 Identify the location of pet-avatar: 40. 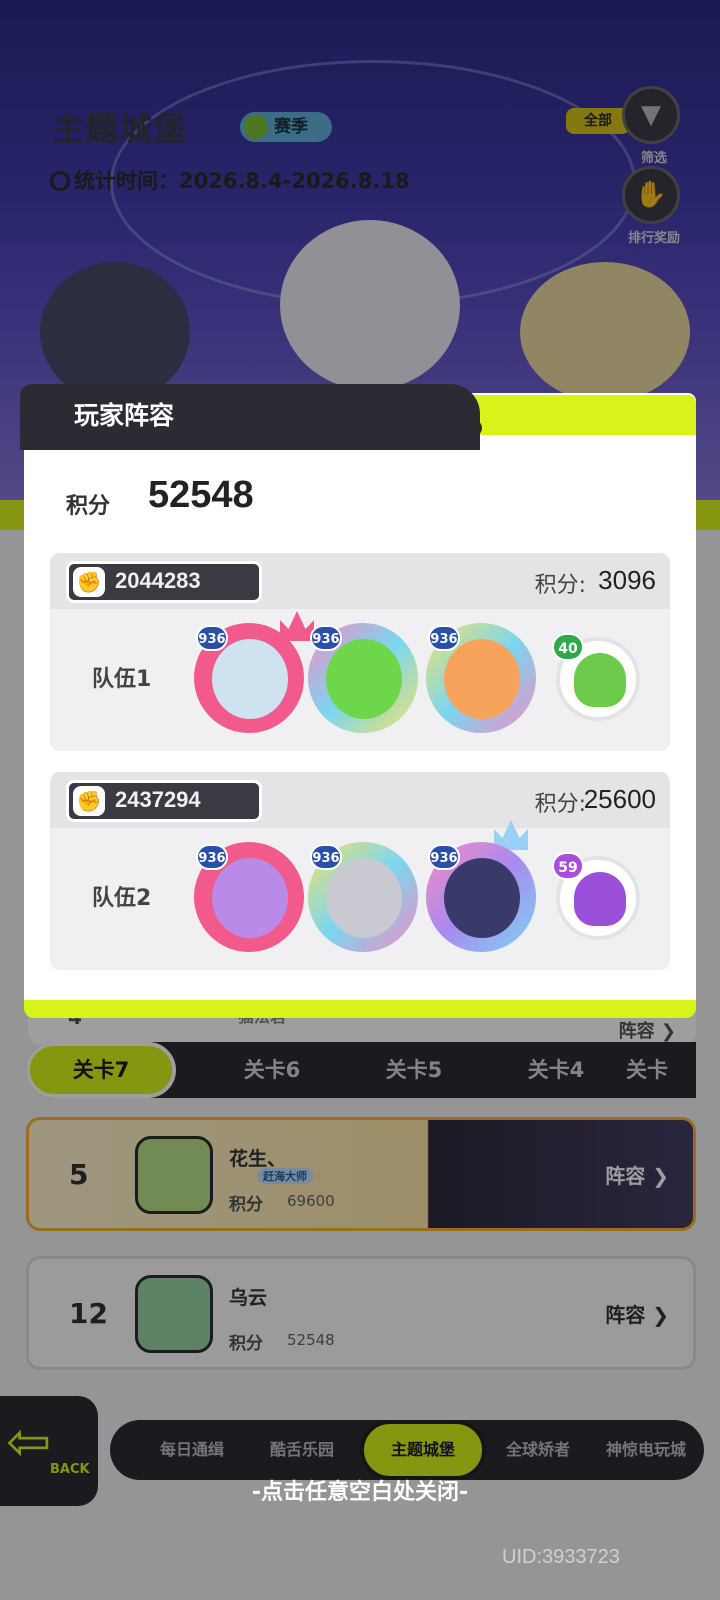
(596, 677).